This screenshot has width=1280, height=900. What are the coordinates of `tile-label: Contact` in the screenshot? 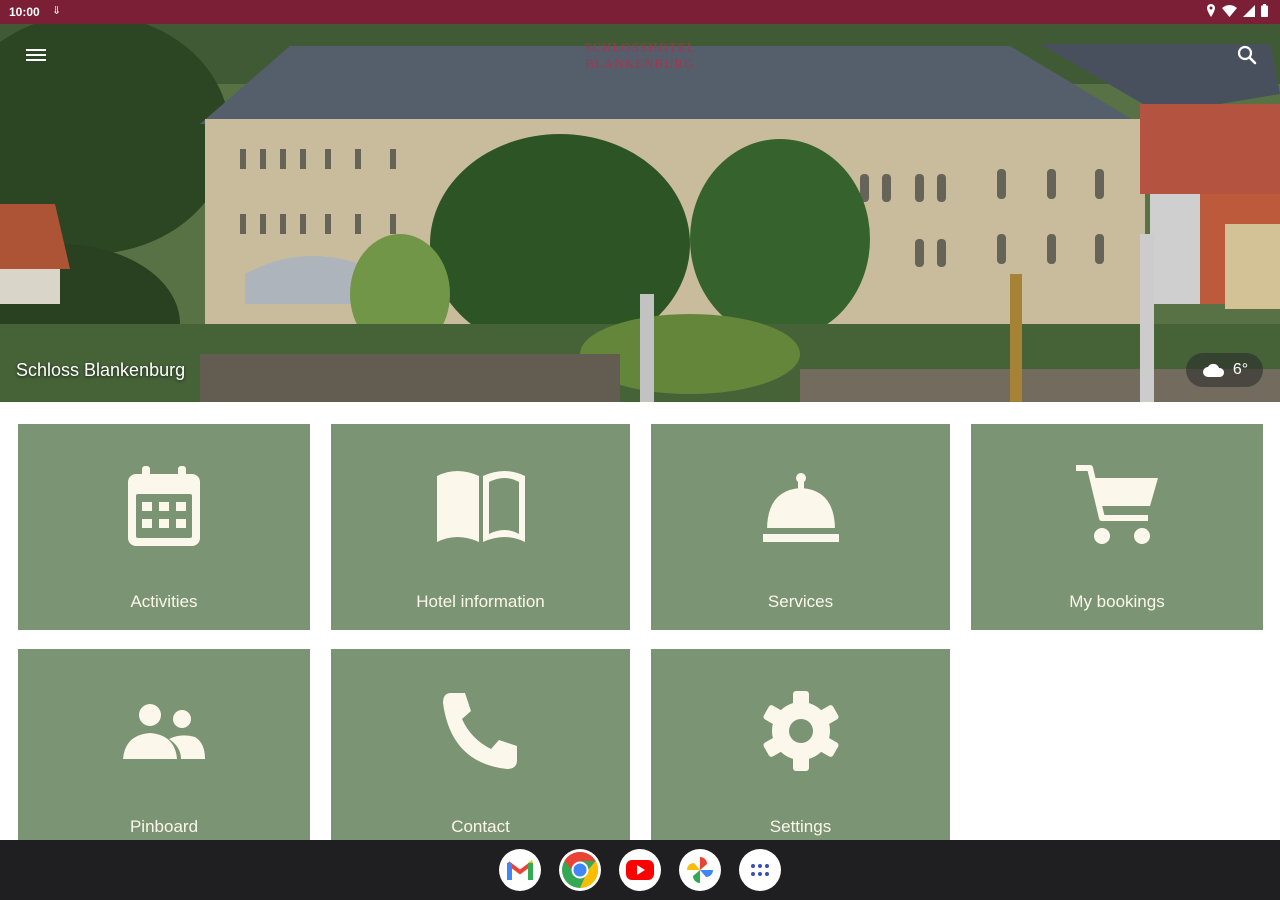 It's located at (480, 826).